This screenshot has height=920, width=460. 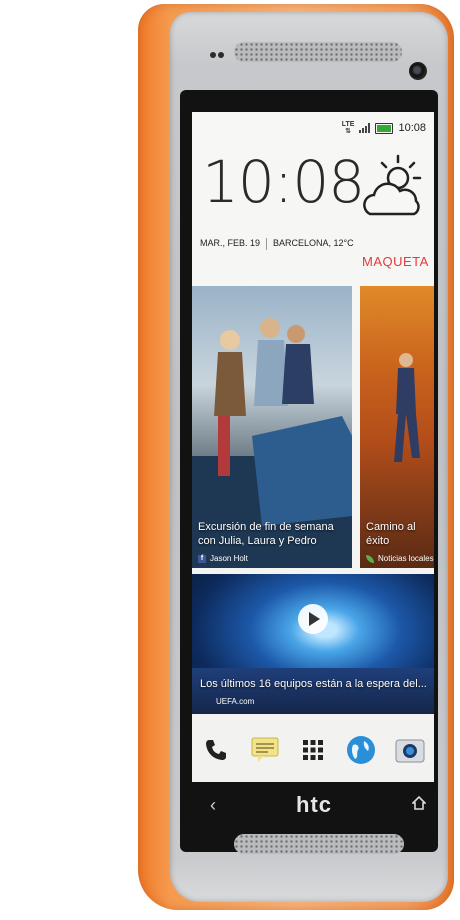 I want to click on clock-date: MAR., FEB. 19, so click(x=230, y=243).